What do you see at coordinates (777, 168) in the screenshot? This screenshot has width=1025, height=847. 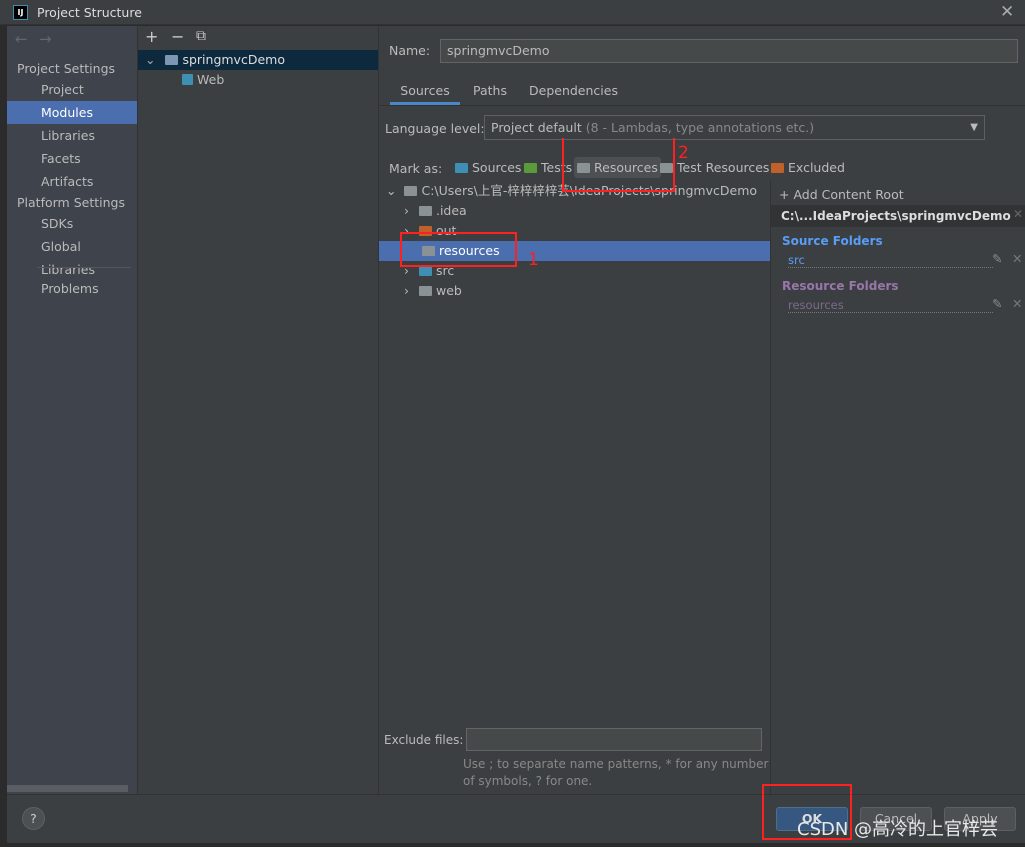 I see `excluded-folder-icon` at bounding box center [777, 168].